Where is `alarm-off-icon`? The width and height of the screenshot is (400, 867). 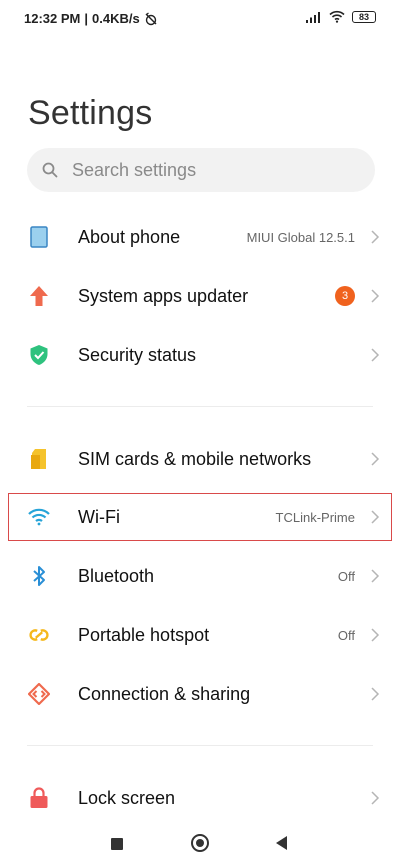
alarm-off-icon is located at coordinates (151, 18).